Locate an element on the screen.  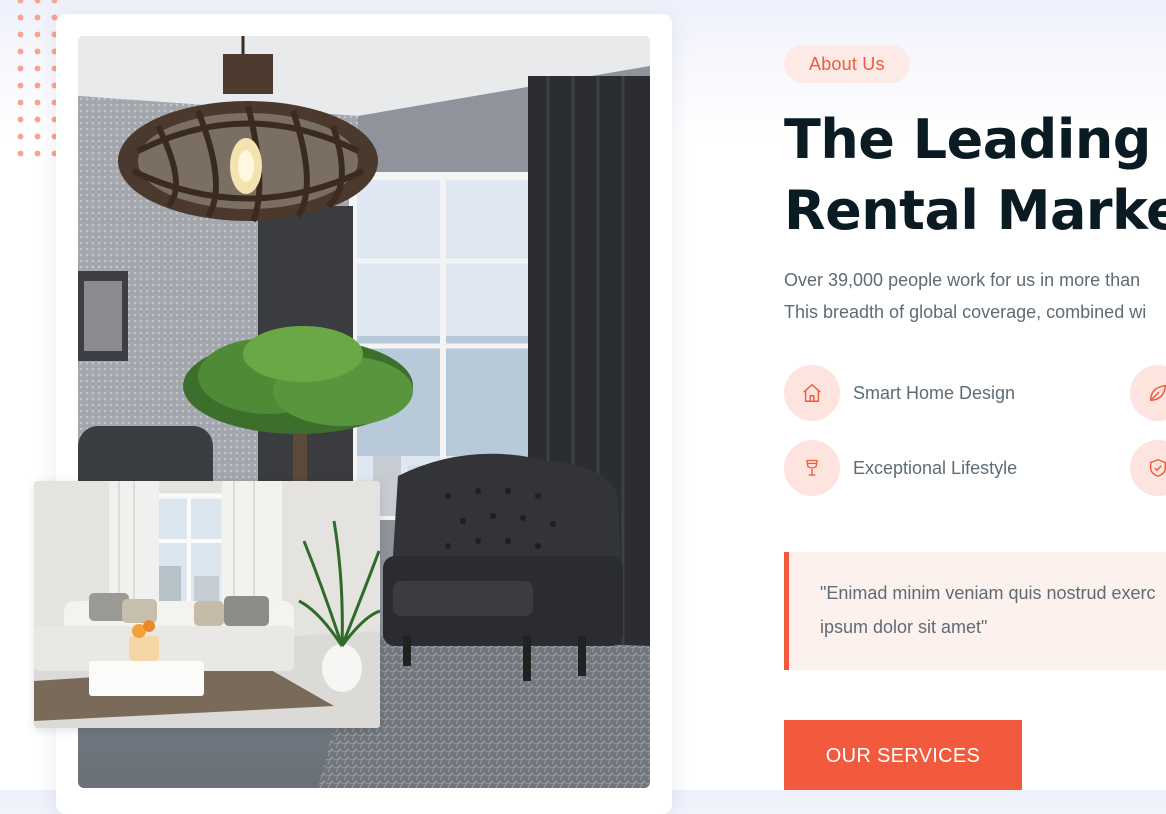
home-icon is located at coordinates (812, 393).